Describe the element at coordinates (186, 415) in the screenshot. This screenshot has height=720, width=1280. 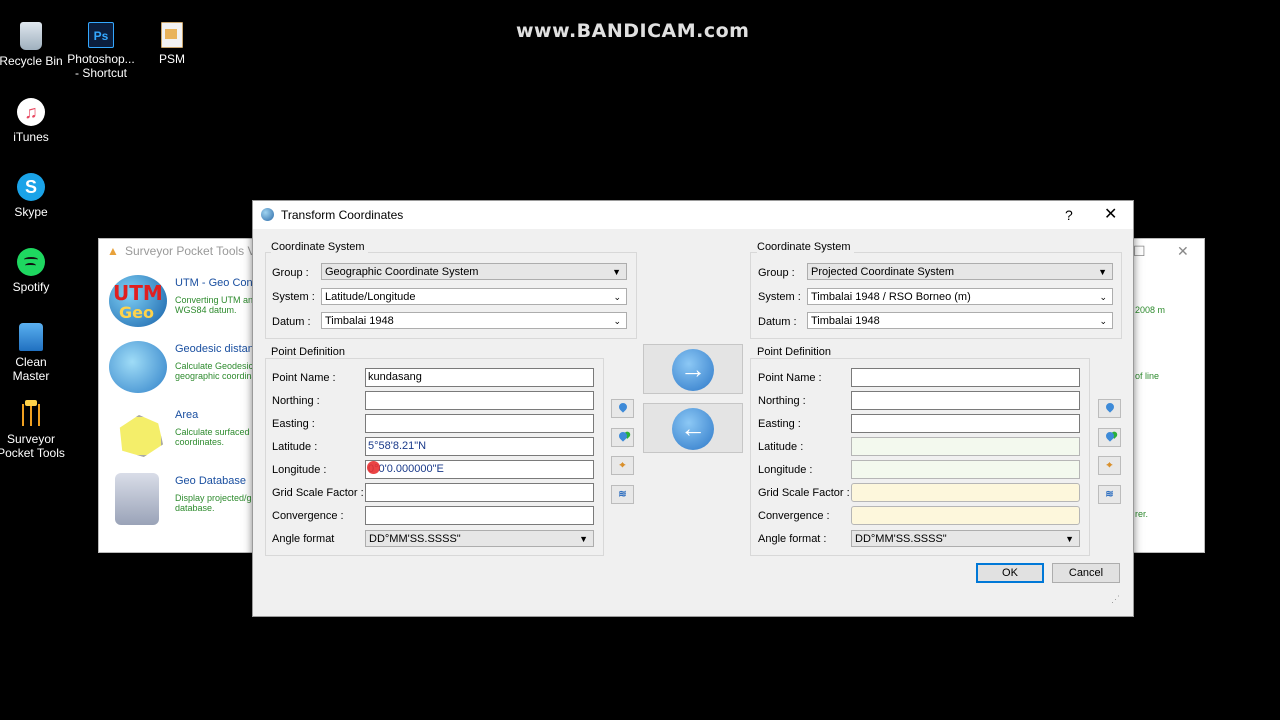
I see `tool-name: Area` at that location.